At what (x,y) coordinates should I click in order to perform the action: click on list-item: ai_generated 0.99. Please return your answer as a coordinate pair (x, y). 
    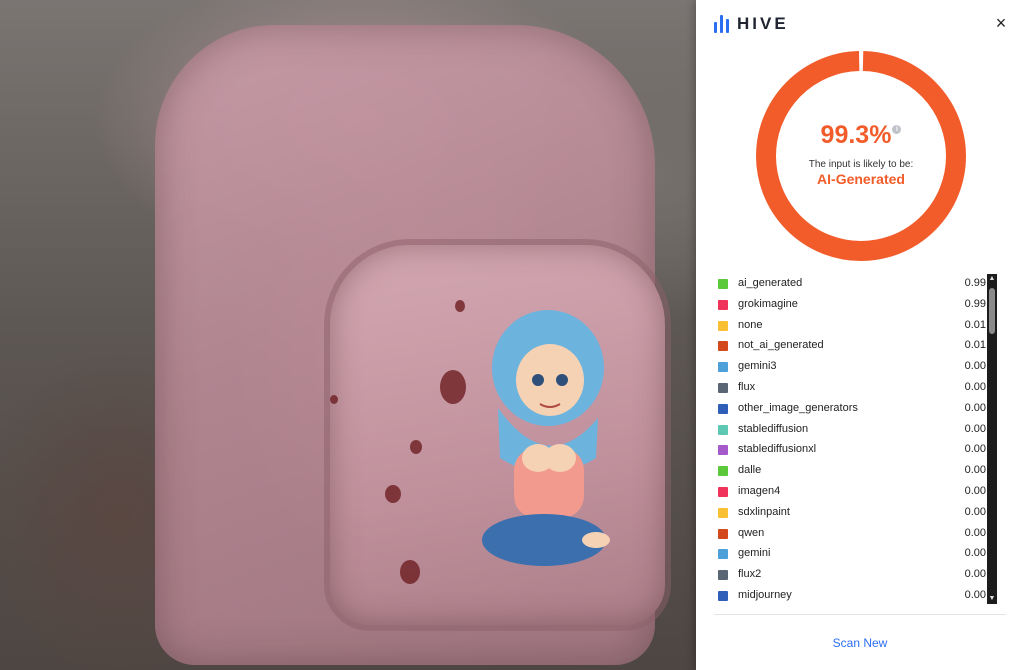
    Looking at the image, I should click on (851, 284).